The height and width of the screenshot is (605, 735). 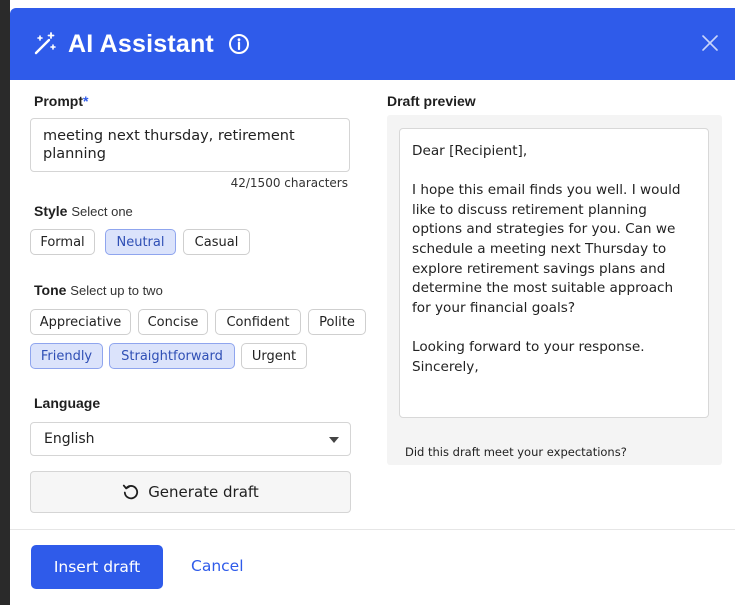 I want to click on draft-feedback-prompt: Did this draft meet your expectations?, so click(x=516, y=452).